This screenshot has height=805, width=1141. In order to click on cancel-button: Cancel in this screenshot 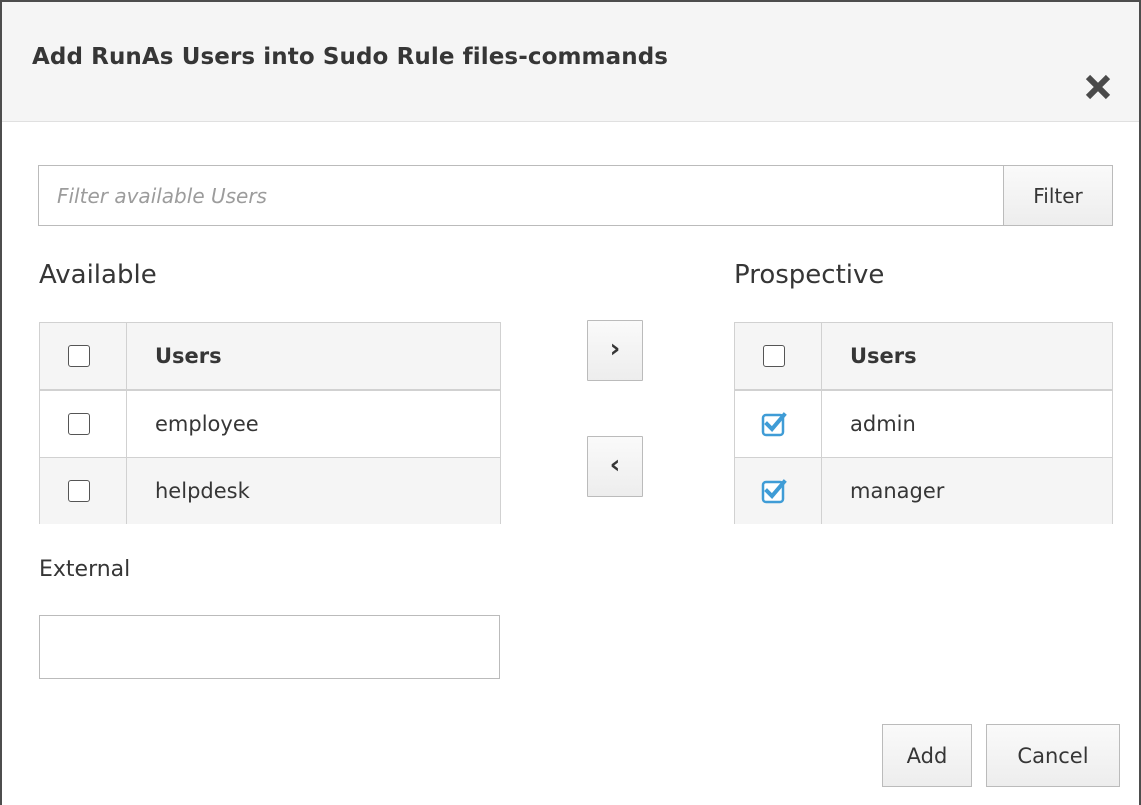, I will do `click(1053, 755)`.